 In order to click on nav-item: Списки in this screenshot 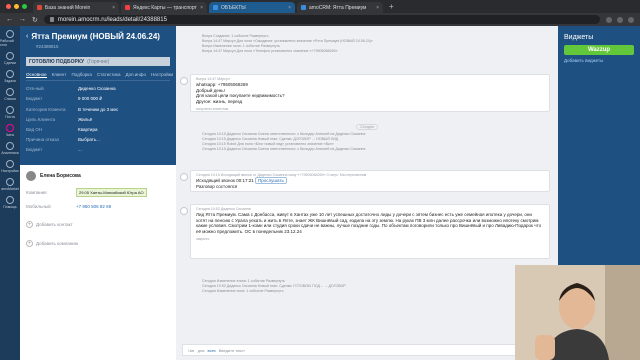, I will do `click(10, 94)`.